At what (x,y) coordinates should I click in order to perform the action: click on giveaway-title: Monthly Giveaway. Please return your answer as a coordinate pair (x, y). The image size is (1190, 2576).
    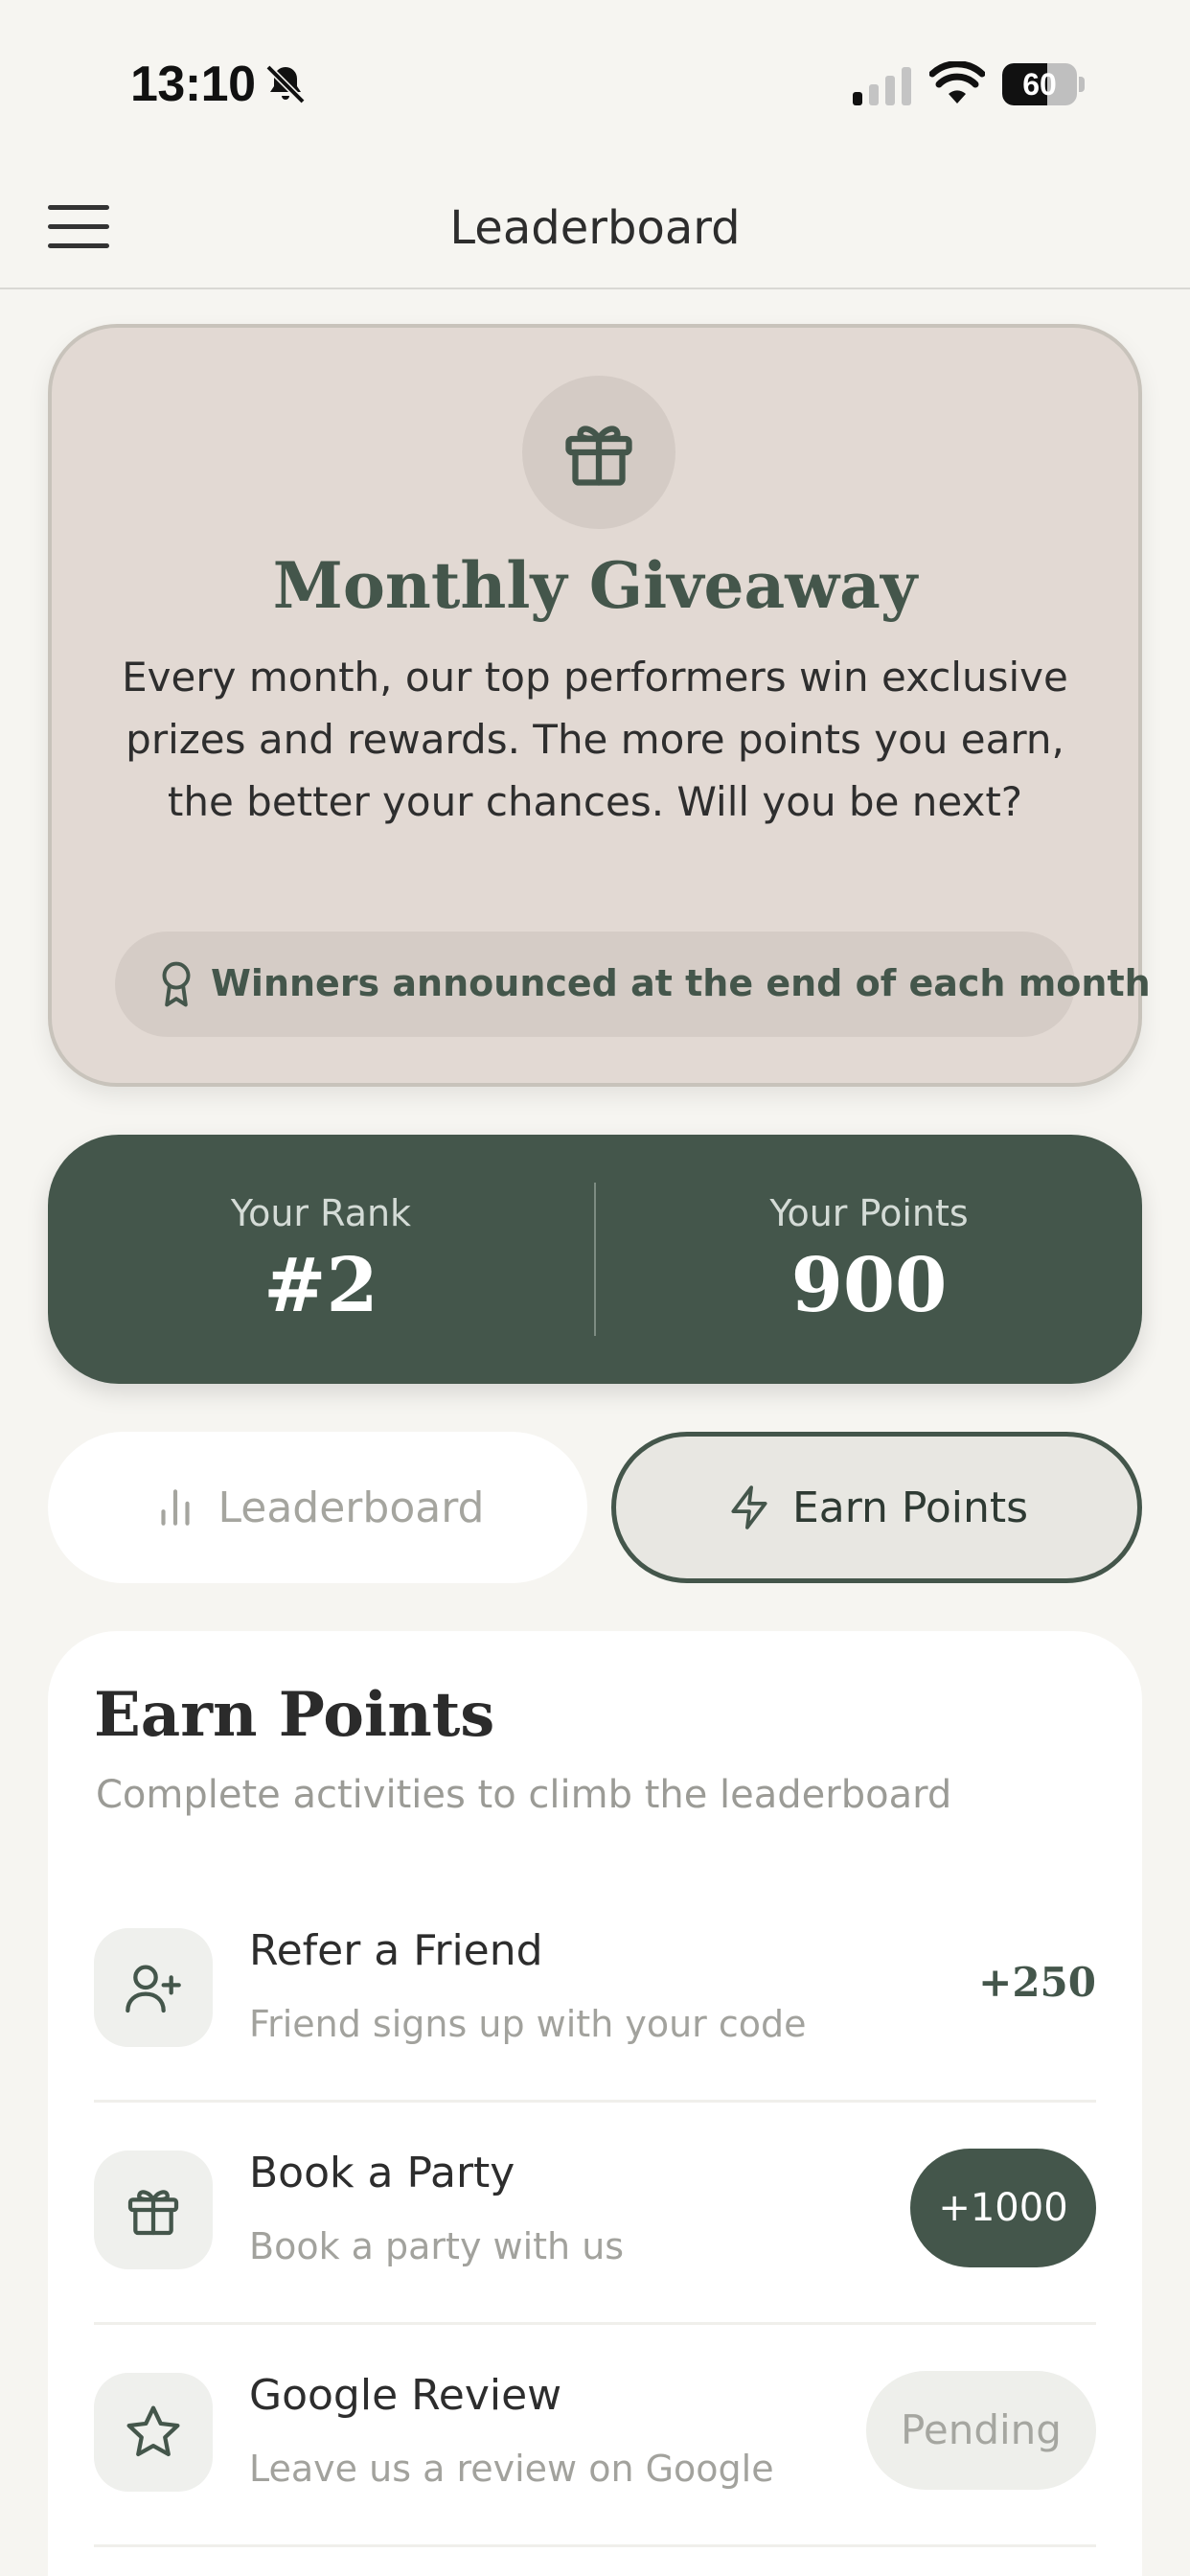
    Looking at the image, I should click on (595, 585).